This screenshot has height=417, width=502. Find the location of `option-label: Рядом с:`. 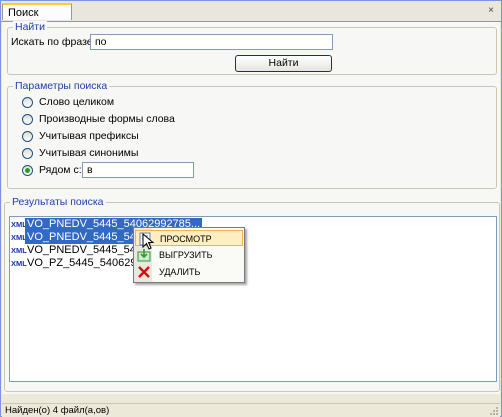

option-label: Рядом с: is located at coordinates (60, 170).